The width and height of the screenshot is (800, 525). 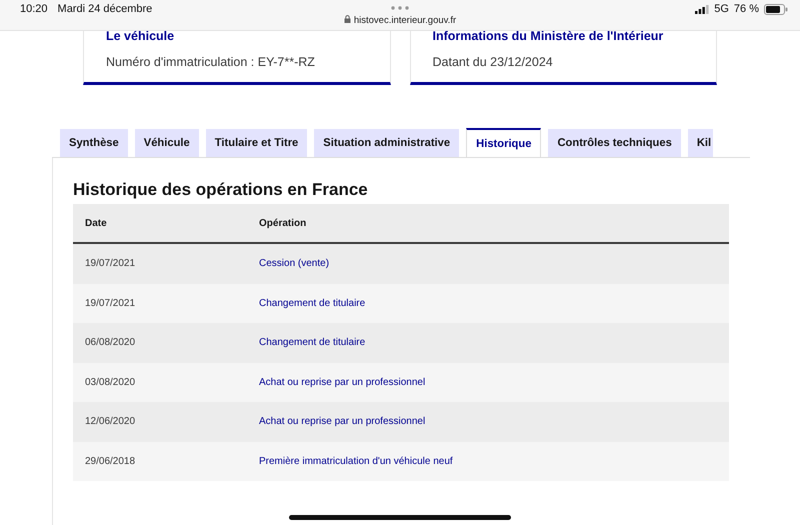 I want to click on tab: Historique, so click(x=504, y=142).